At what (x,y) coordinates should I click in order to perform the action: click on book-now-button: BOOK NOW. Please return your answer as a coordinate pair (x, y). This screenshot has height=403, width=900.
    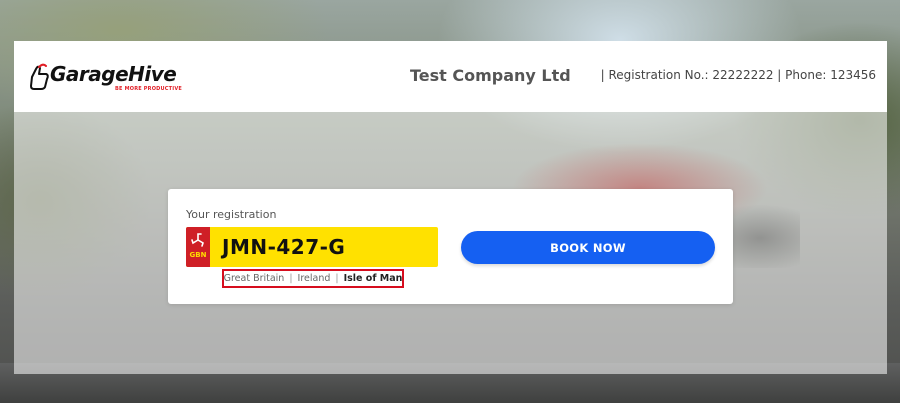
    Looking at the image, I should click on (588, 247).